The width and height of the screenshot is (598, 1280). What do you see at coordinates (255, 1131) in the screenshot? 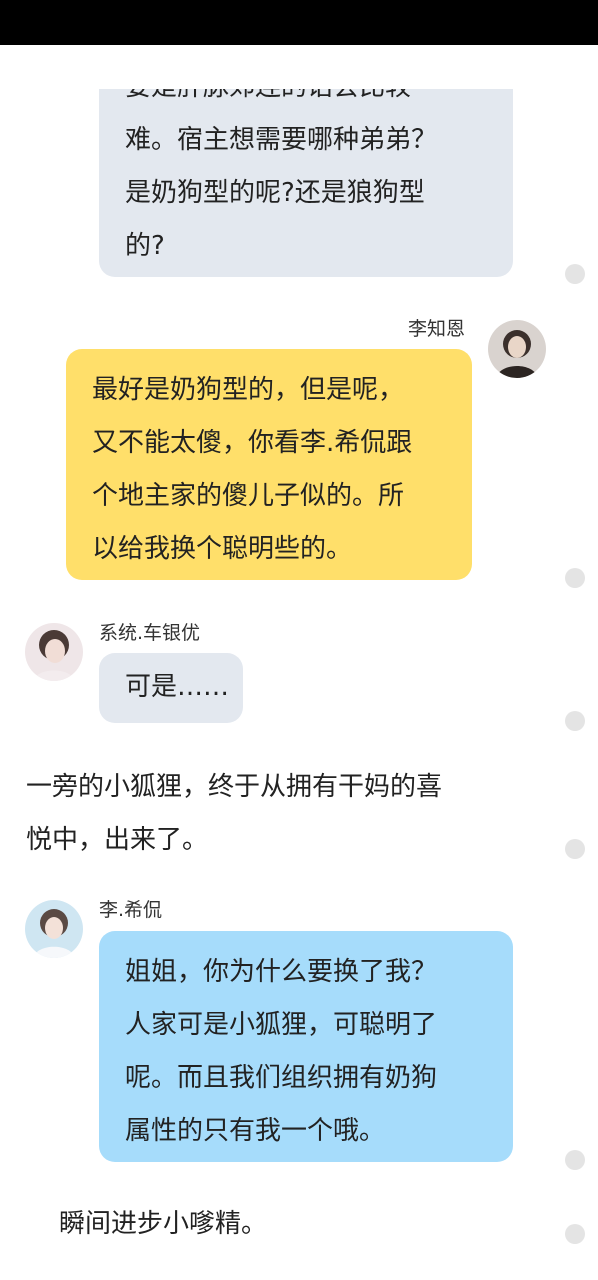
I see `message-line: 属性的只有我一个哦。` at bounding box center [255, 1131].